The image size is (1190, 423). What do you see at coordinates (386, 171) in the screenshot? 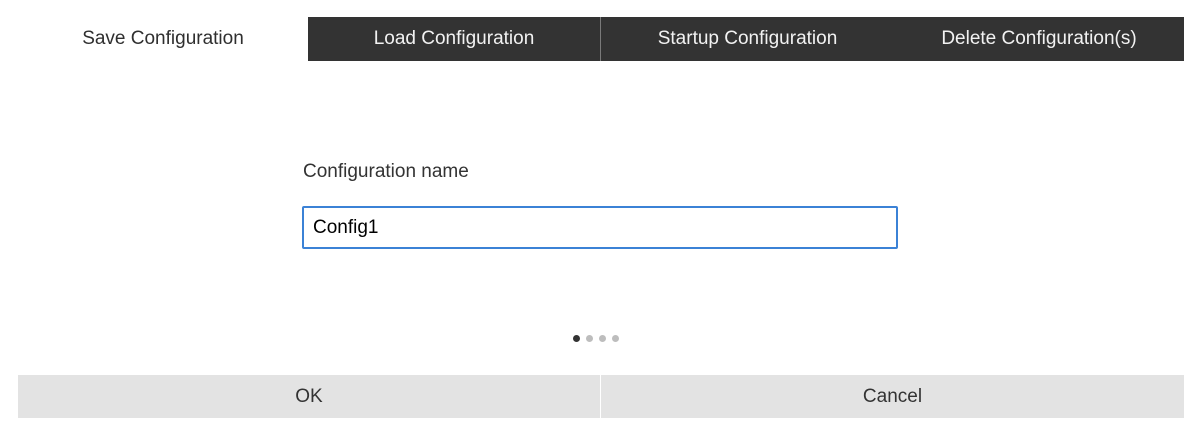
I see `configuration-name-label: Configuration name` at bounding box center [386, 171].